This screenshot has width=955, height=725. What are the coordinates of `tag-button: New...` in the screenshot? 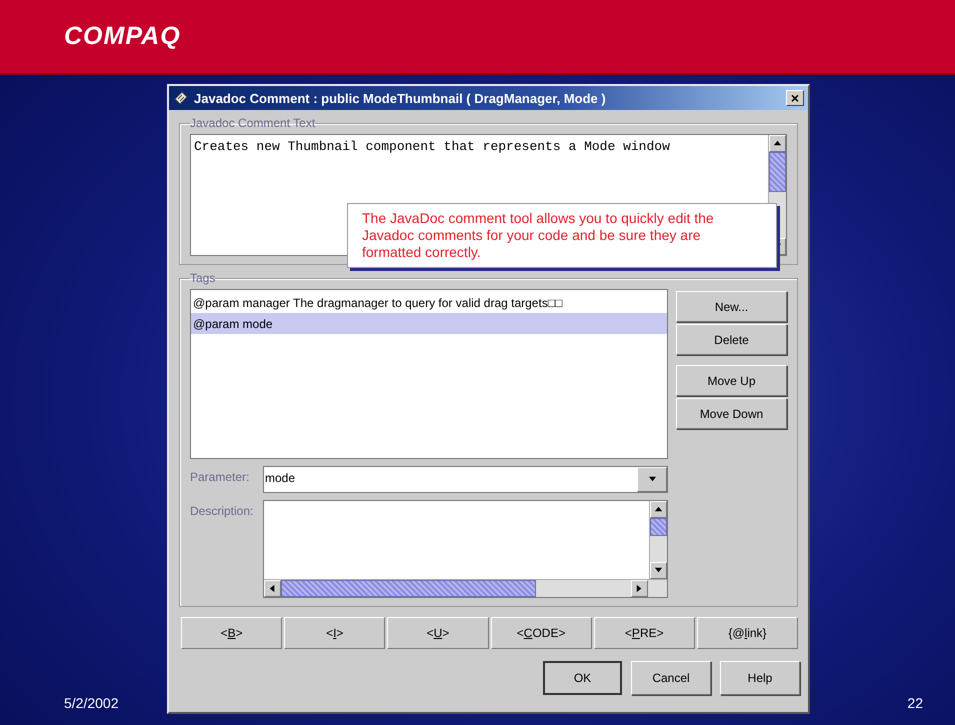 It's located at (731, 306).